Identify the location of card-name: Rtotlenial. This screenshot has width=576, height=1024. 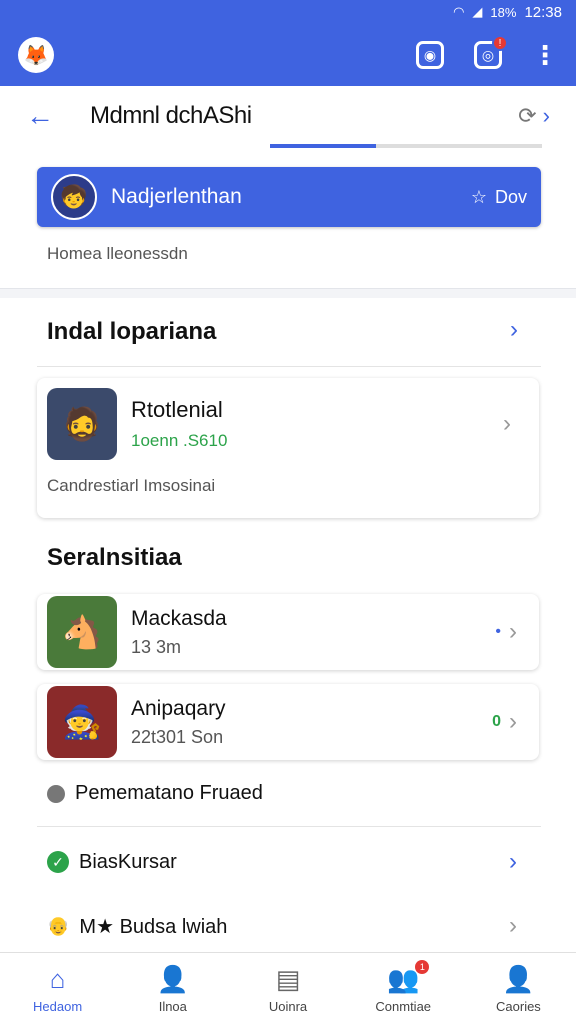
(177, 409).